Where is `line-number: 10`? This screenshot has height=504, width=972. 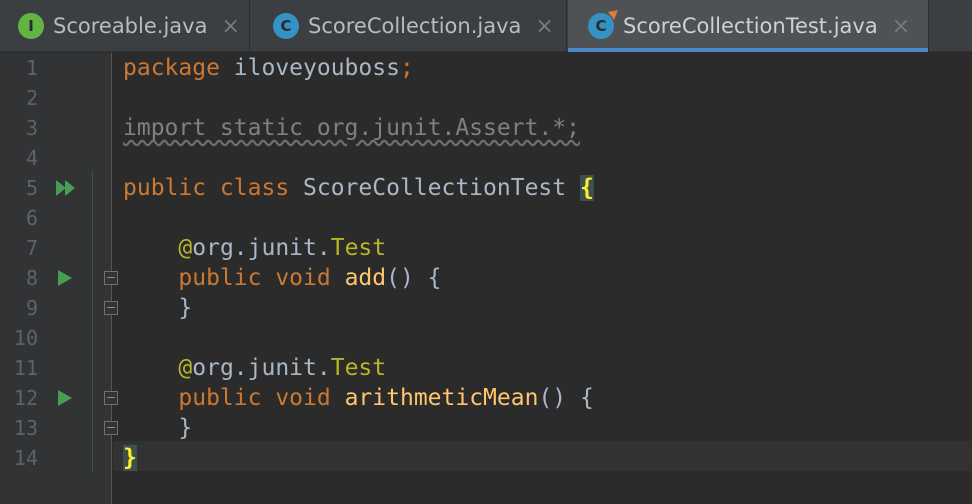
line-number: 10 is located at coordinates (25, 338).